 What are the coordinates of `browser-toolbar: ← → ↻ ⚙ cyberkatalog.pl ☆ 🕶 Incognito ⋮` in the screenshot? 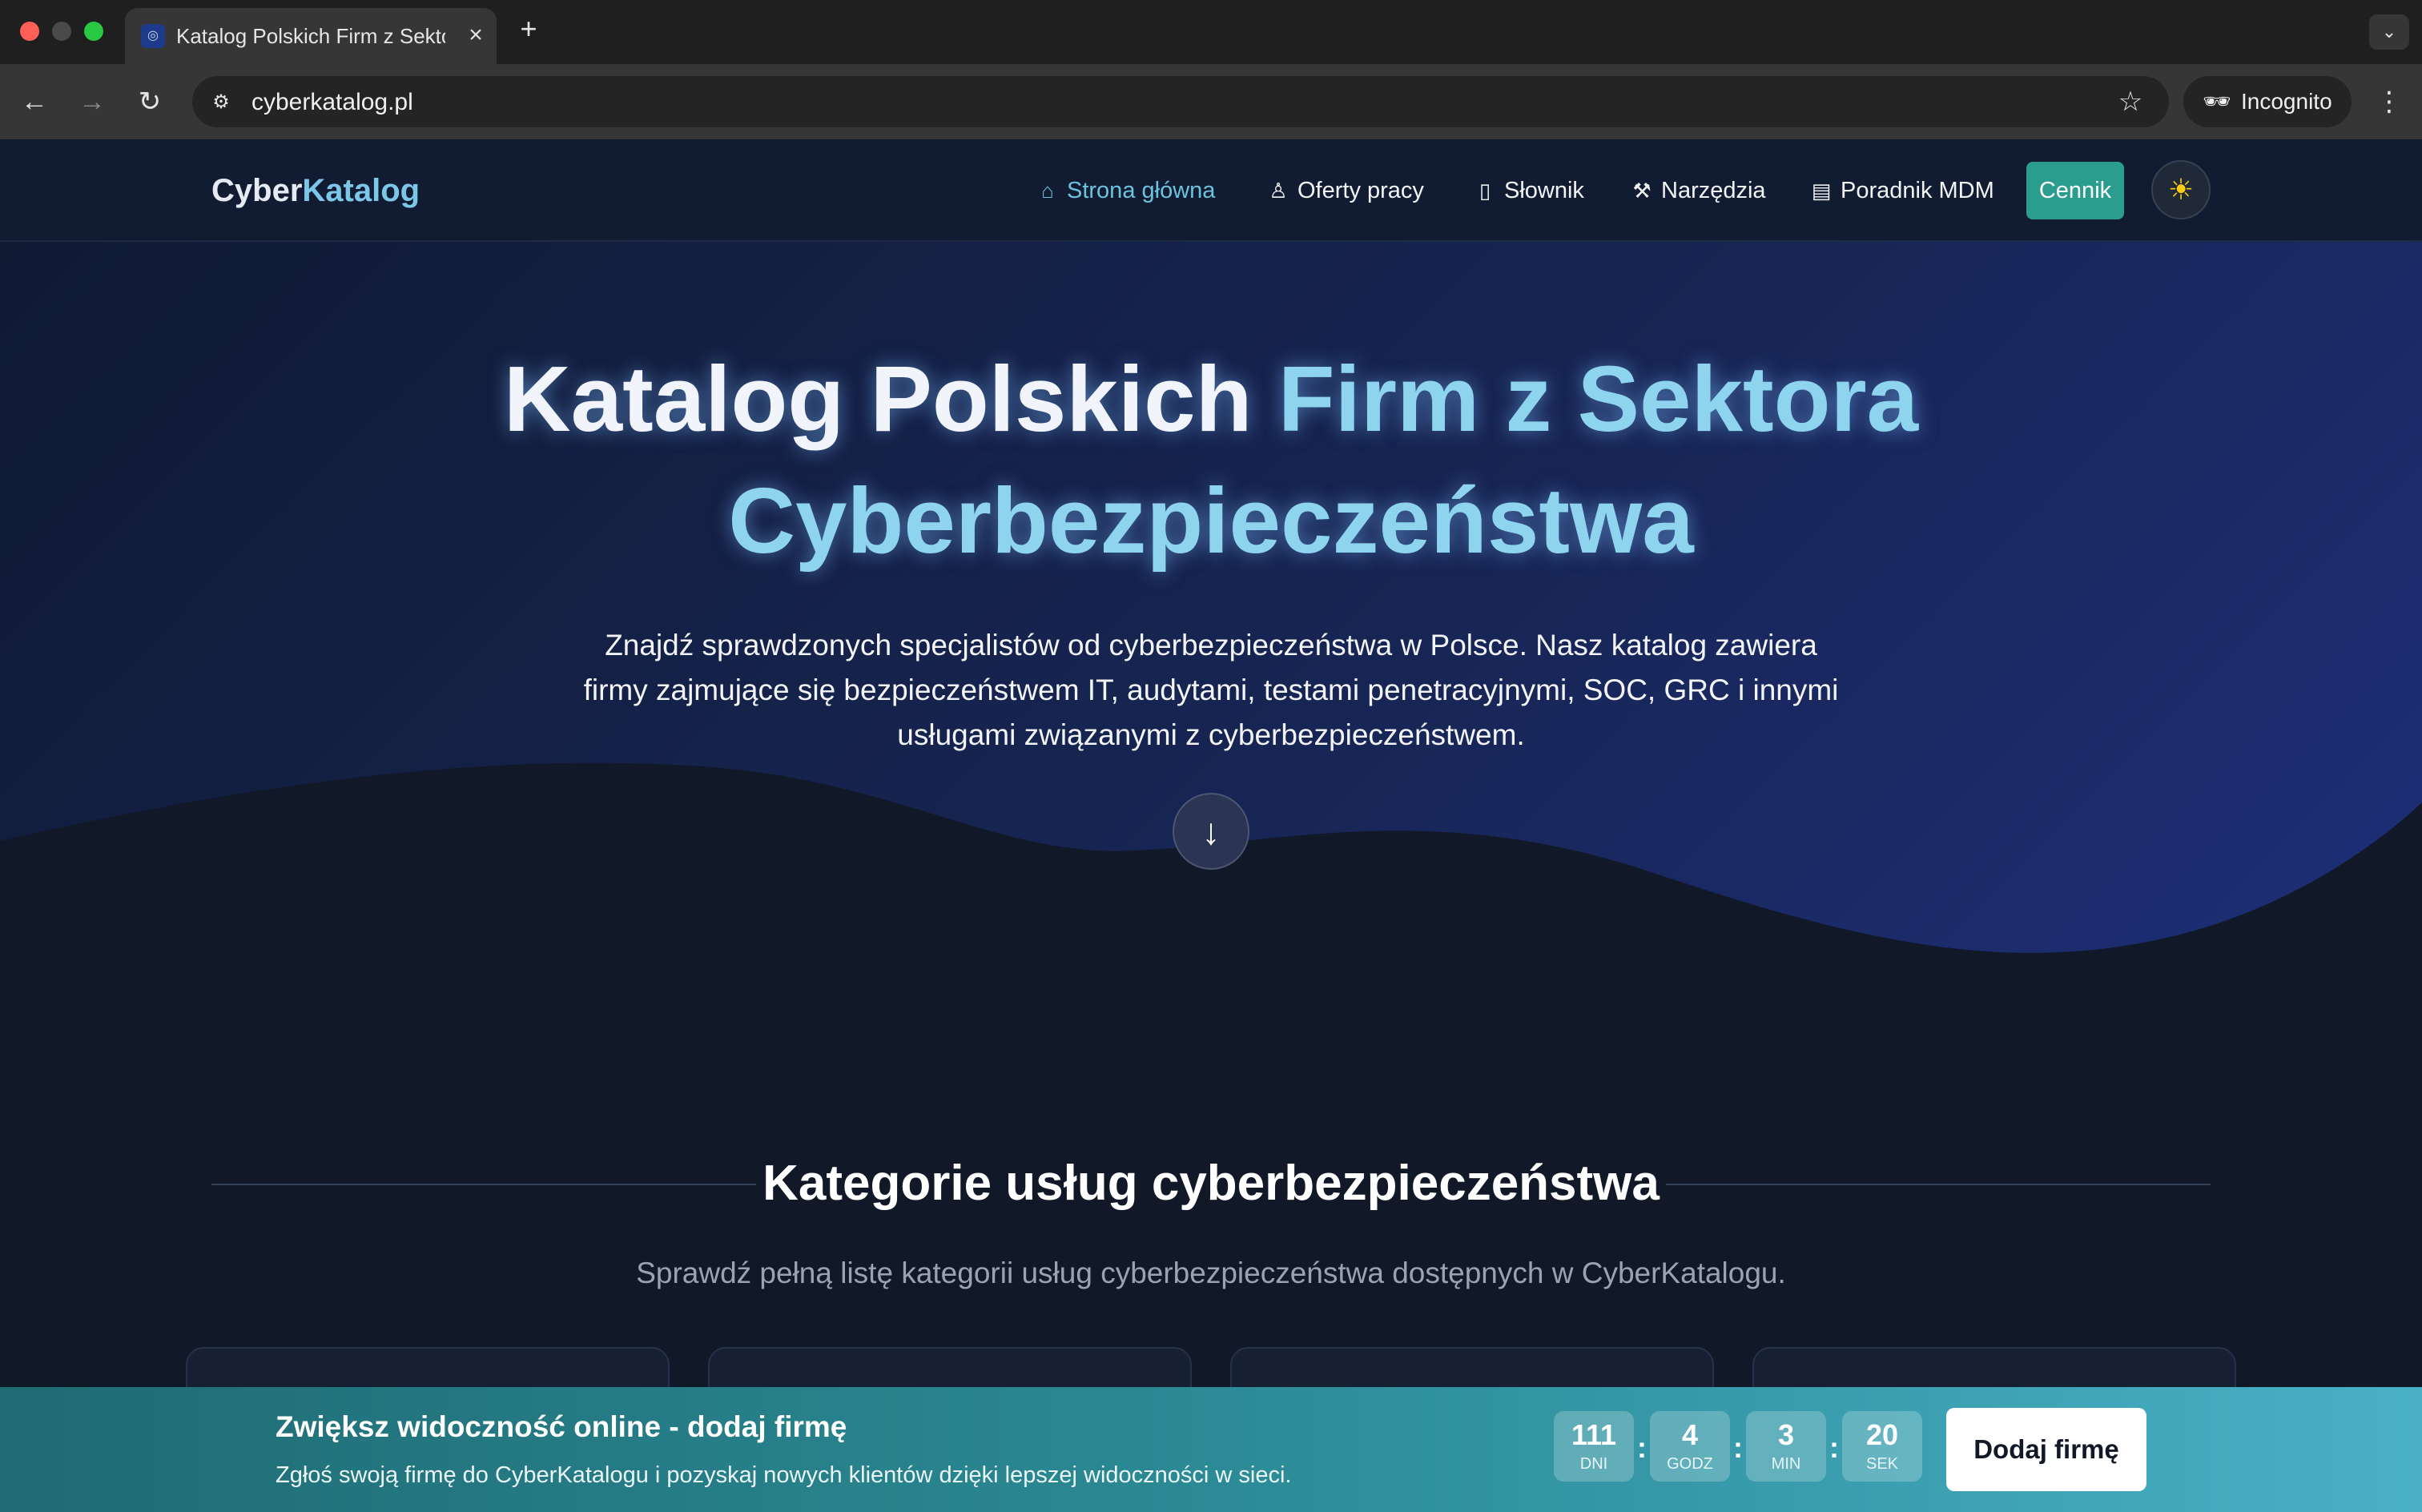 It's located at (1211, 101).